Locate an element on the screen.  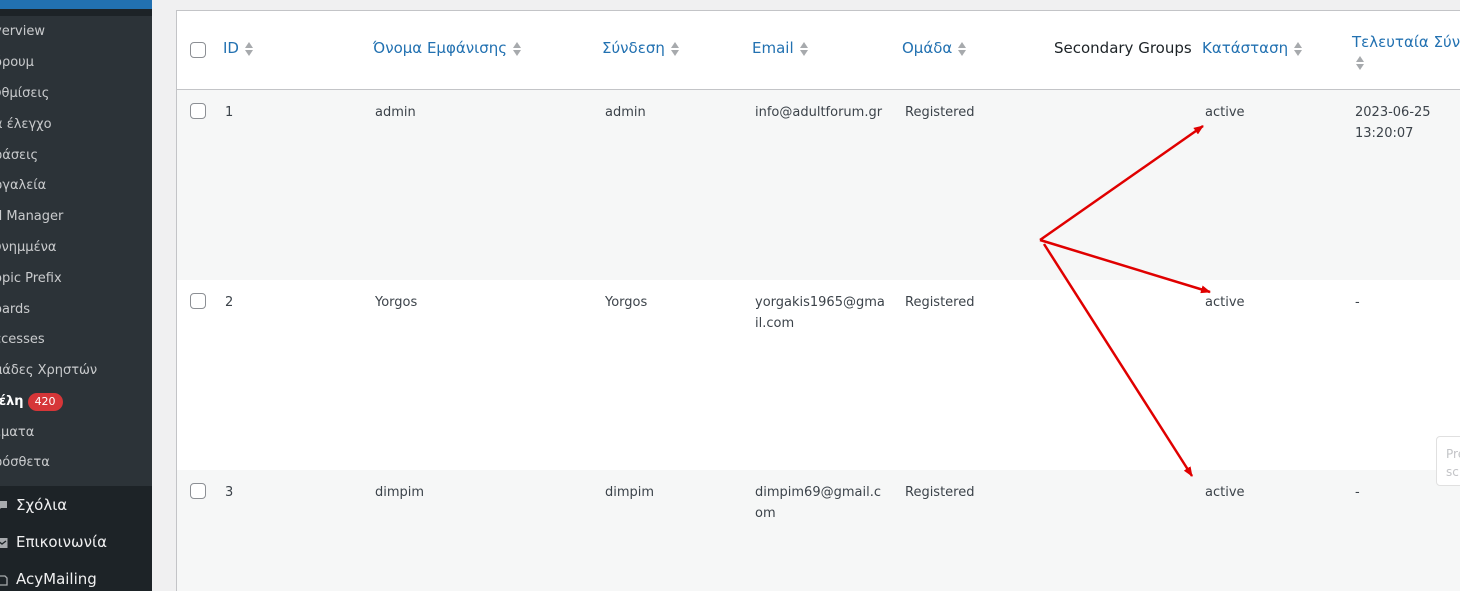
annotation-arrows is located at coordinates (1125, 300).